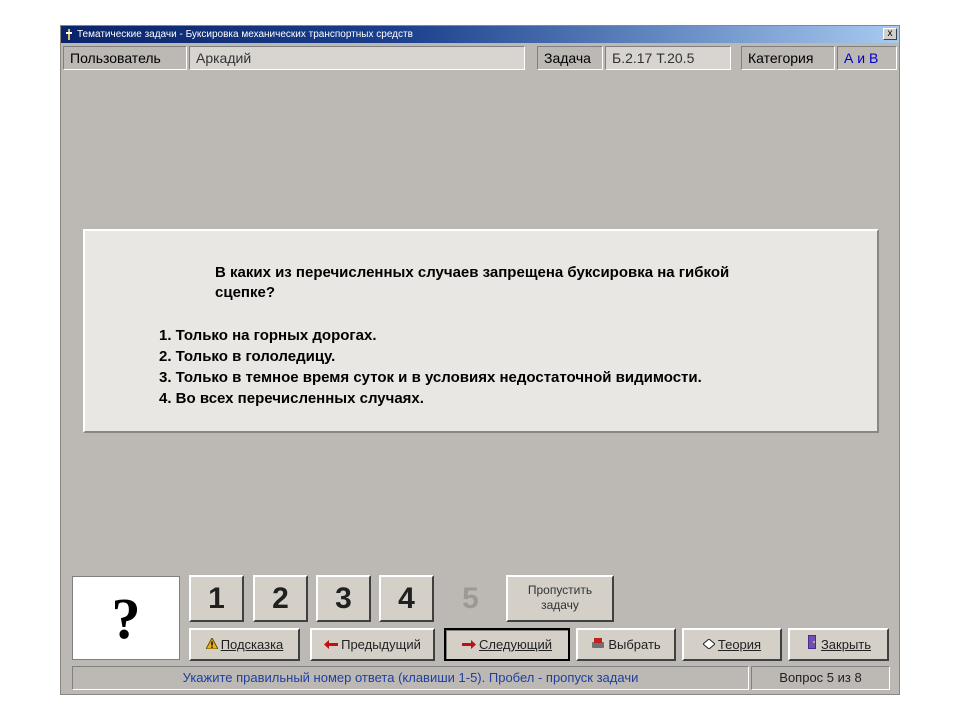 Image resolution: width=960 pixels, height=720 pixels. Describe the element at coordinates (126, 618) in the screenshot. I see `selected-answer-display: ?` at that location.